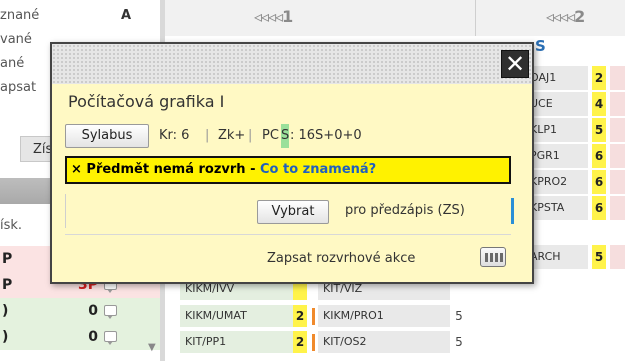 This screenshot has height=361, width=625. What do you see at coordinates (384, 342) in the screenshot?
I see `subject-cell: KIT/OS2` at bounding box center [384, 342].